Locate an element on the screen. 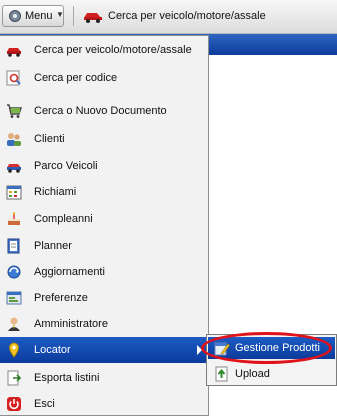 The height and width of the screenshot is (417, 337). cake-icon is located at coordinates (14, 218).